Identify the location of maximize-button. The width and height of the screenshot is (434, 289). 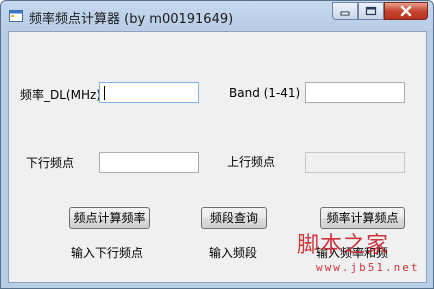
(371, 11).